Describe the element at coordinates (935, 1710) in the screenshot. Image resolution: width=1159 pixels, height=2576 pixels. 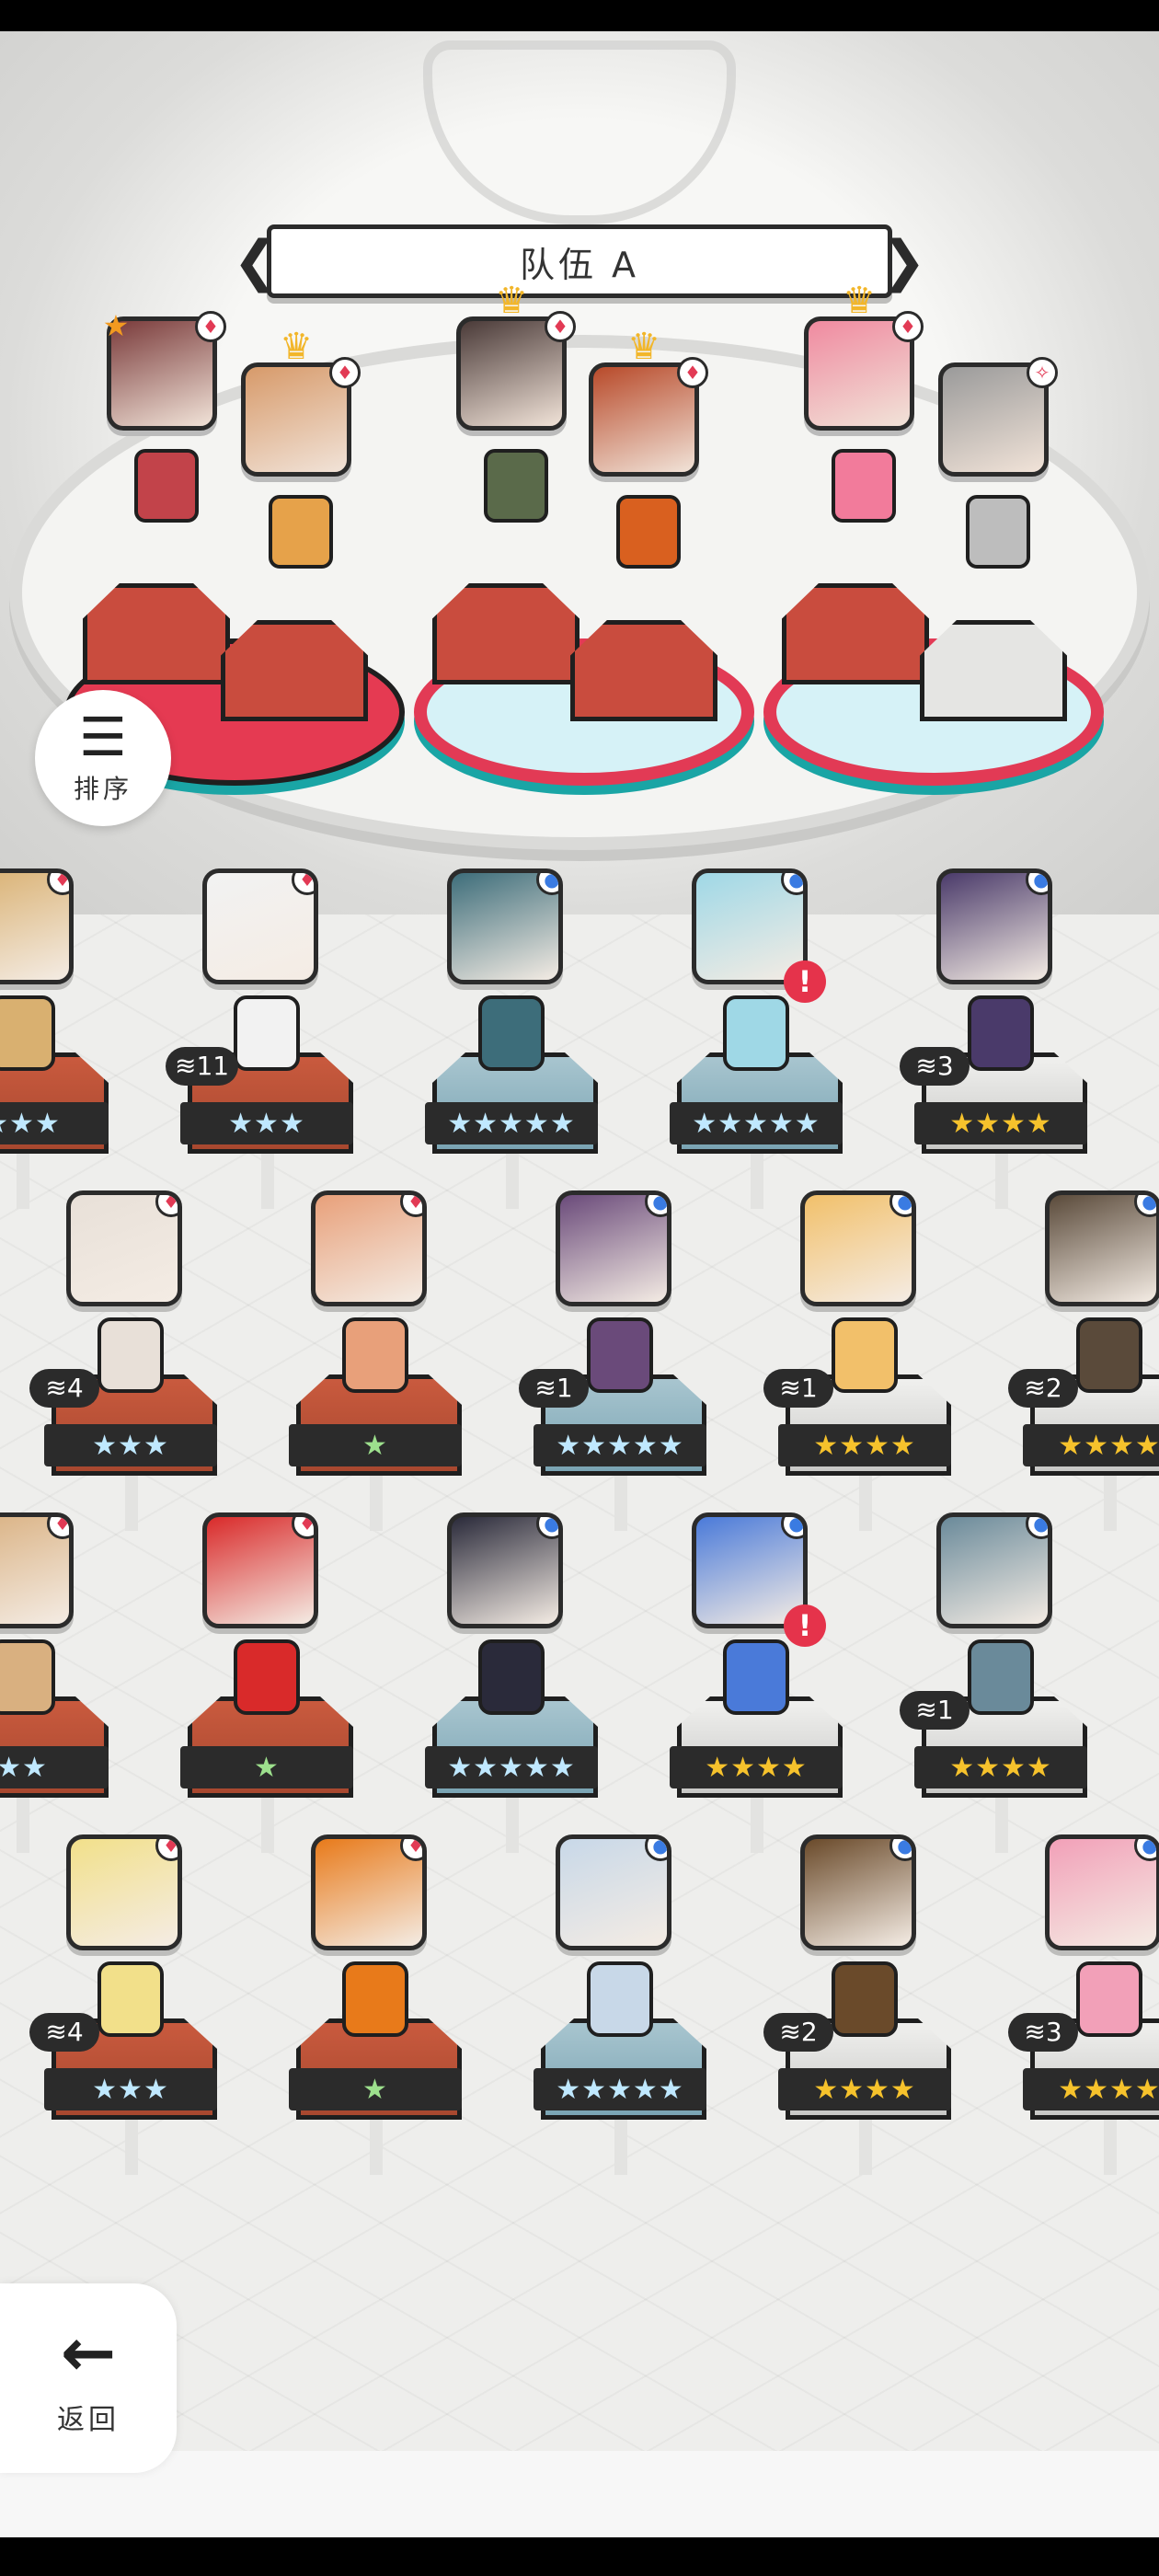
I see `duplicate-count-badge: ≋1` at that location.